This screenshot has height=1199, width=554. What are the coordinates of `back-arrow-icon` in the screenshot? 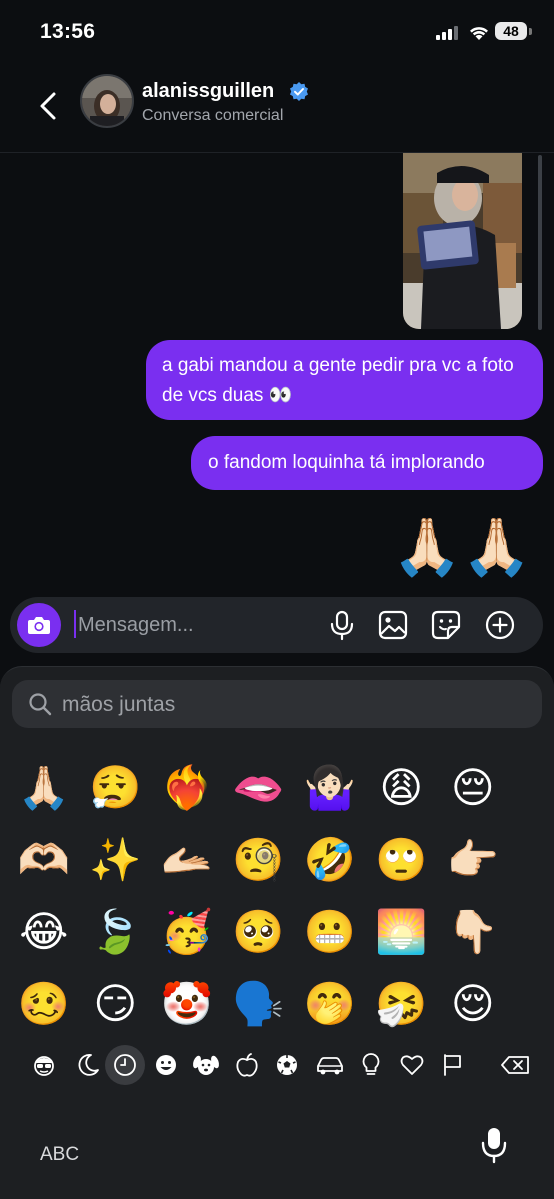 It's located at (49, 106).